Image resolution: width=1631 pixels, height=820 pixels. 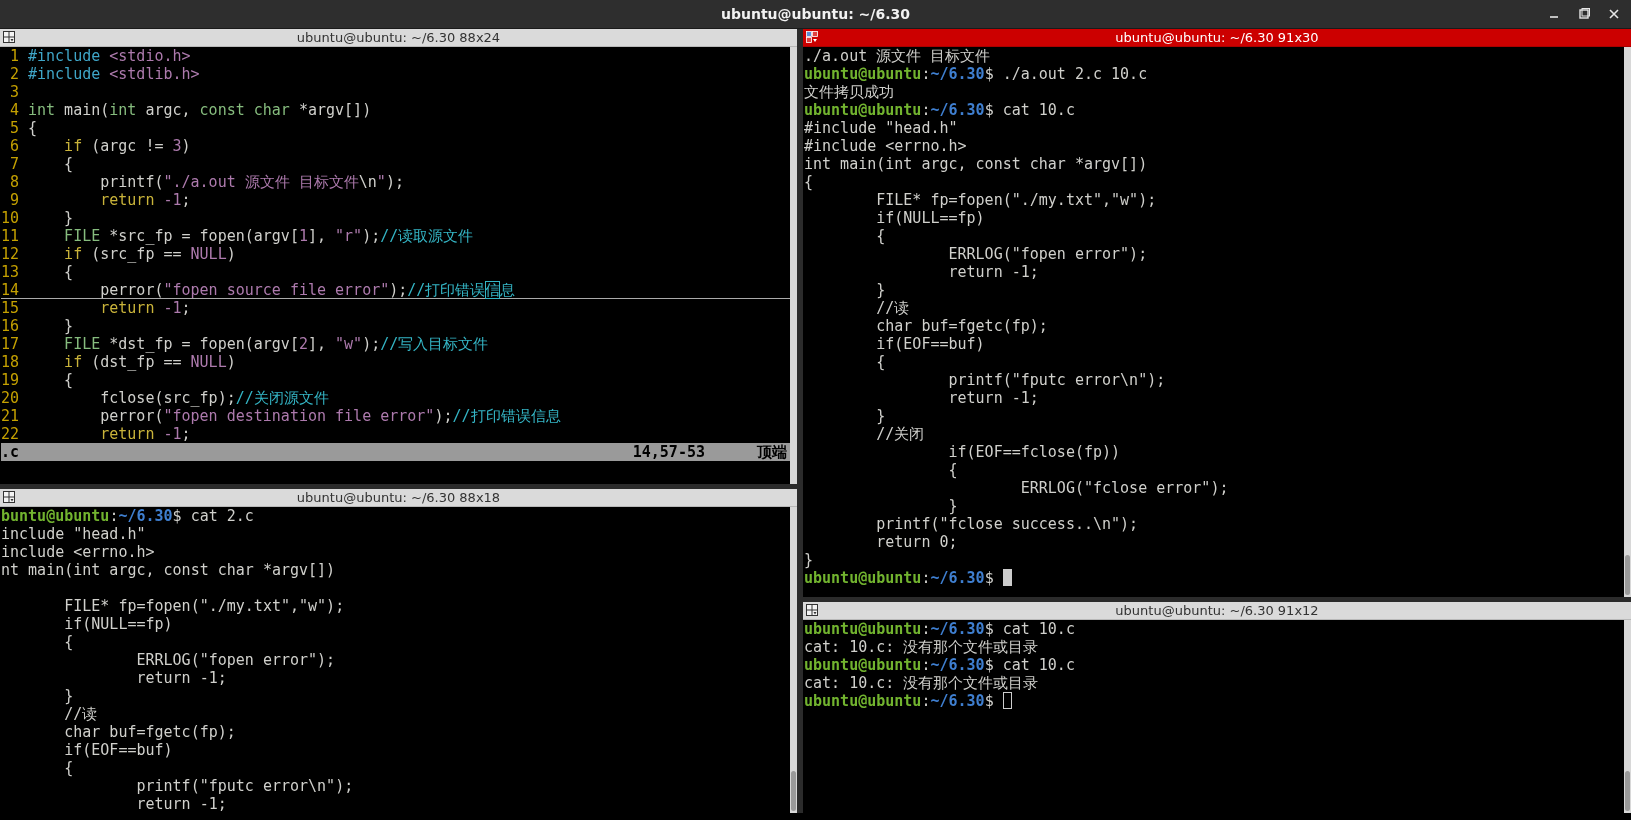 I want to click on line-number: 19, so click(x=11, y=380).